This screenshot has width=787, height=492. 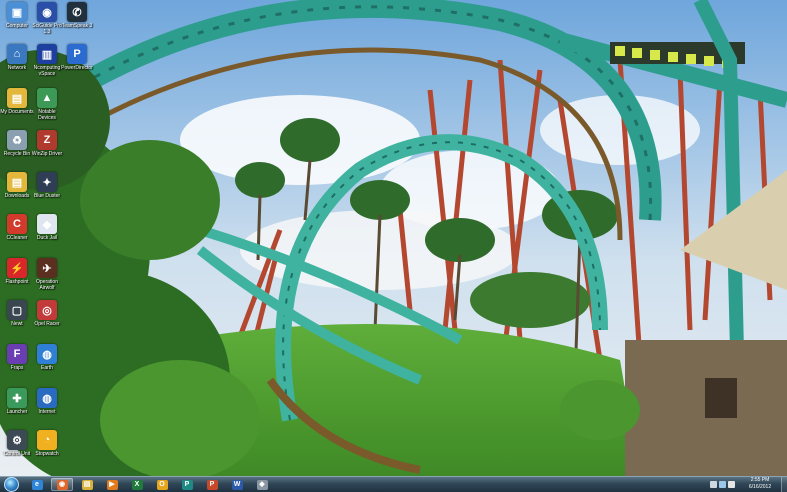 What do you see at coordinates (17, 368) in the screenshot?
I see `desktop-icon-label: Fraps` at bounding box center [17, 368].